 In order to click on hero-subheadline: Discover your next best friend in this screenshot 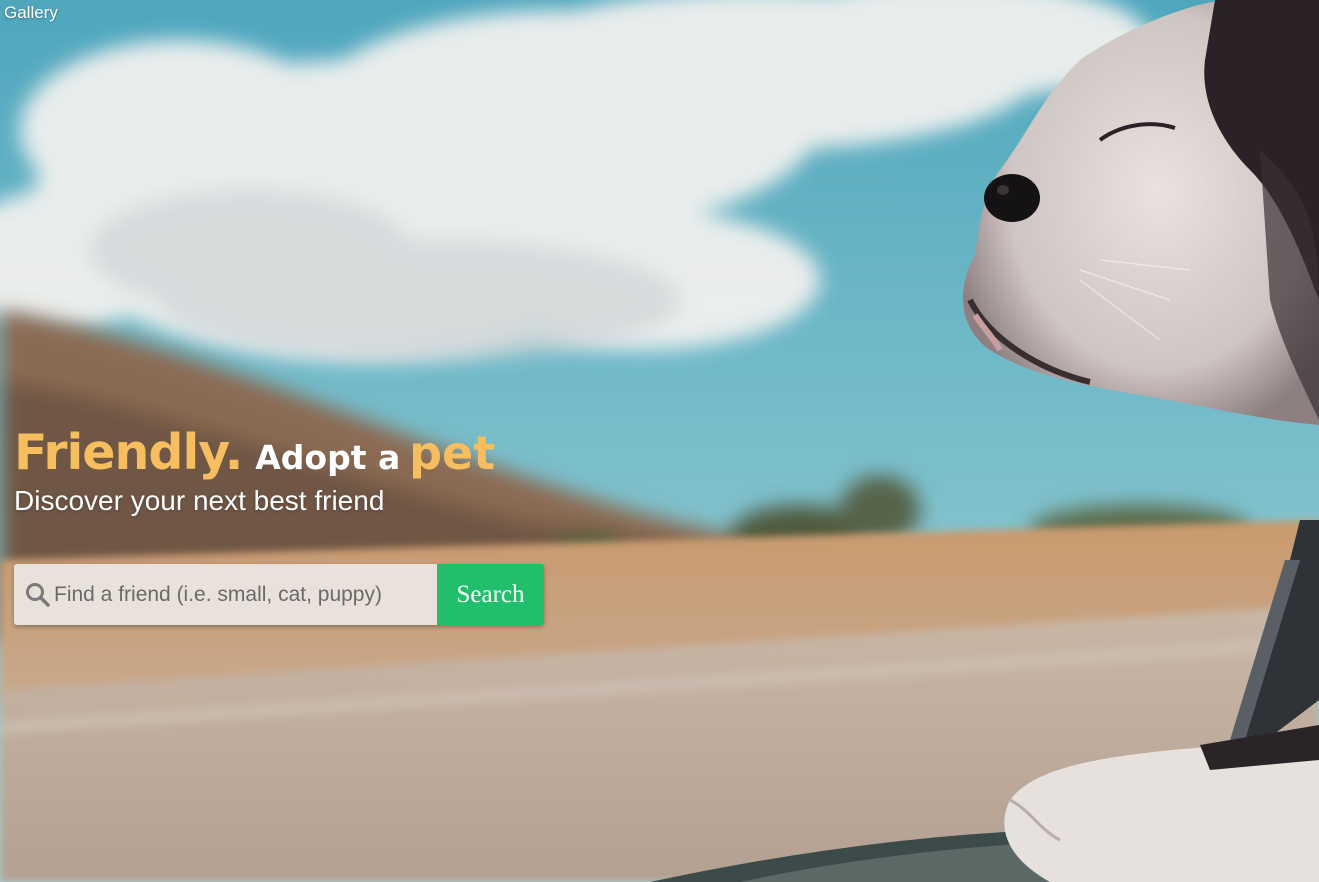, I will do `click(199, 500)`.